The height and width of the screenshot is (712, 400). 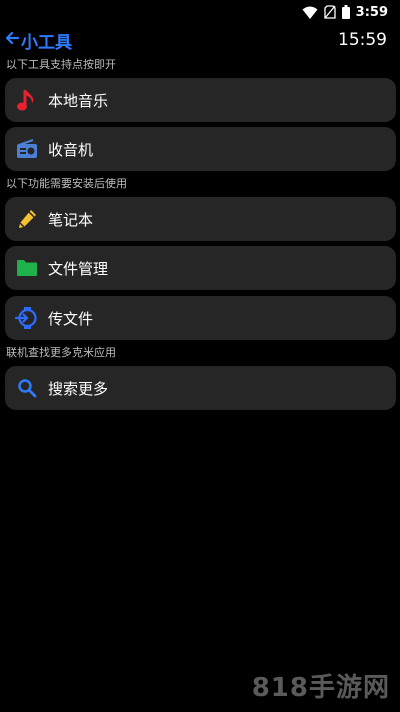 I want to click on search-icon, so click(x=27, y=388).